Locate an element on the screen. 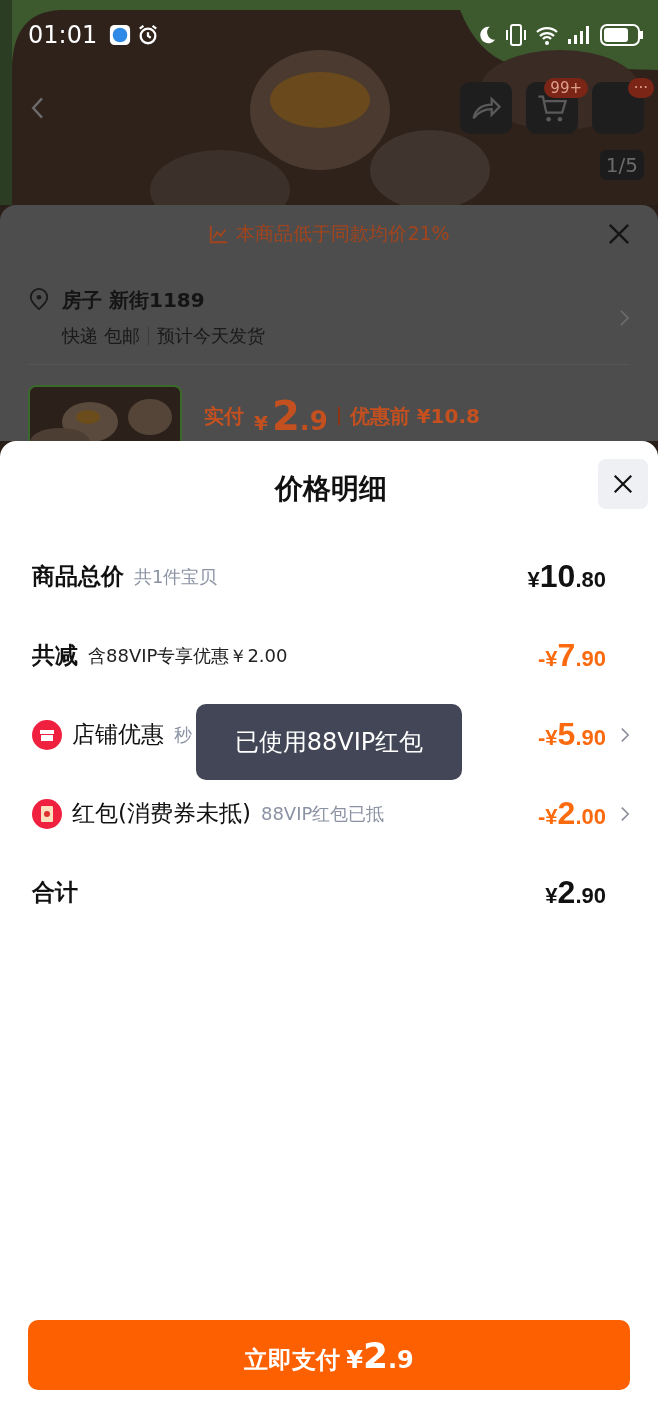  location-icon is located at coordinates (39, 299).